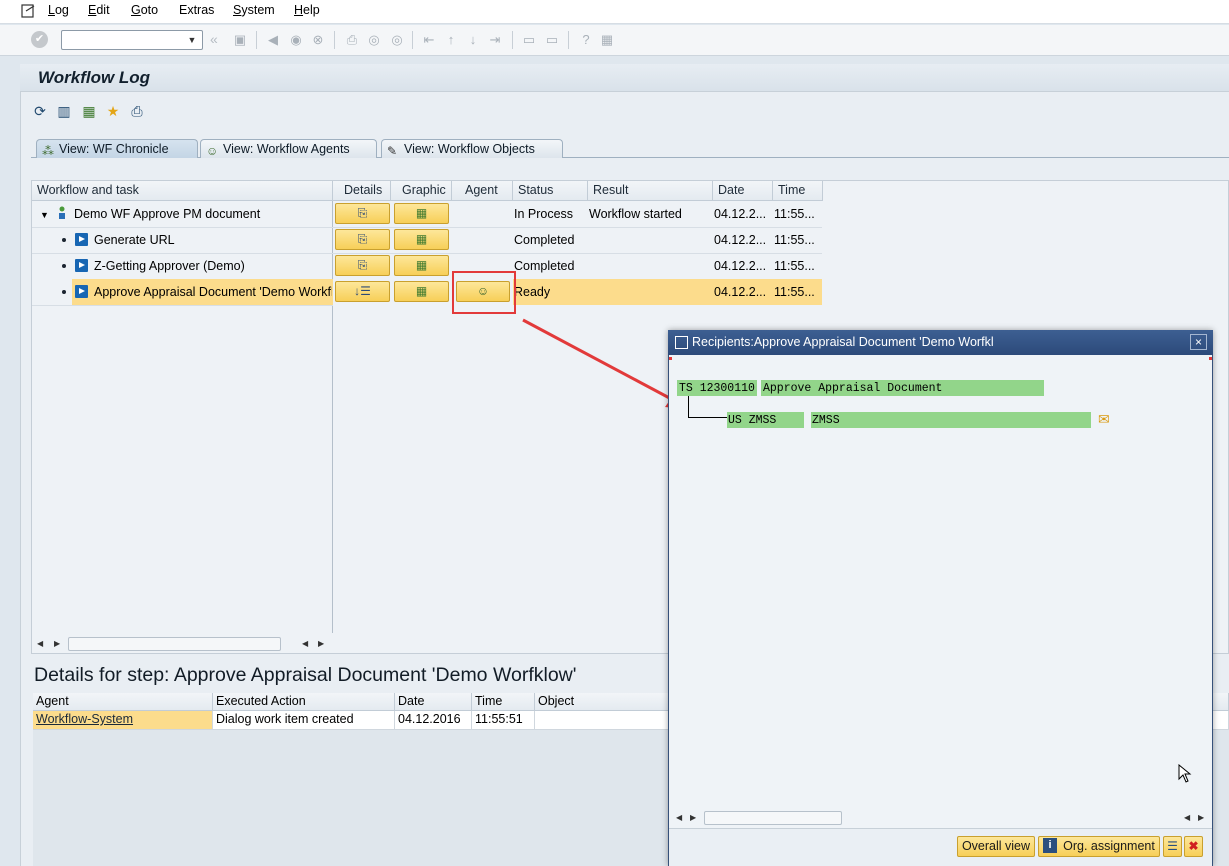 This screenshot has width=1229, height=866. What do you see at coordinates (304, 702) in the screenshot?
I see `details-header-action: Executed Action` at bounding box center [304, 702].